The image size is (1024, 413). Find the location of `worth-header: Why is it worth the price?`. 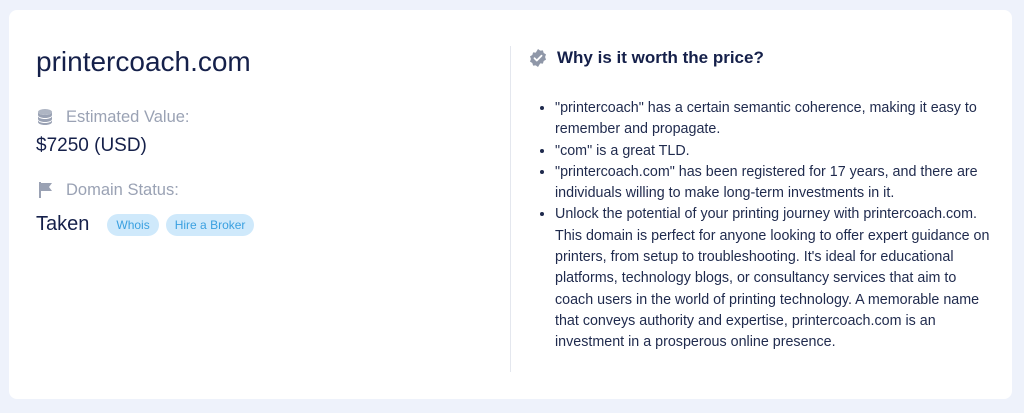

worth-header: Why is it worth the price? is located at coordinates (760, 58).